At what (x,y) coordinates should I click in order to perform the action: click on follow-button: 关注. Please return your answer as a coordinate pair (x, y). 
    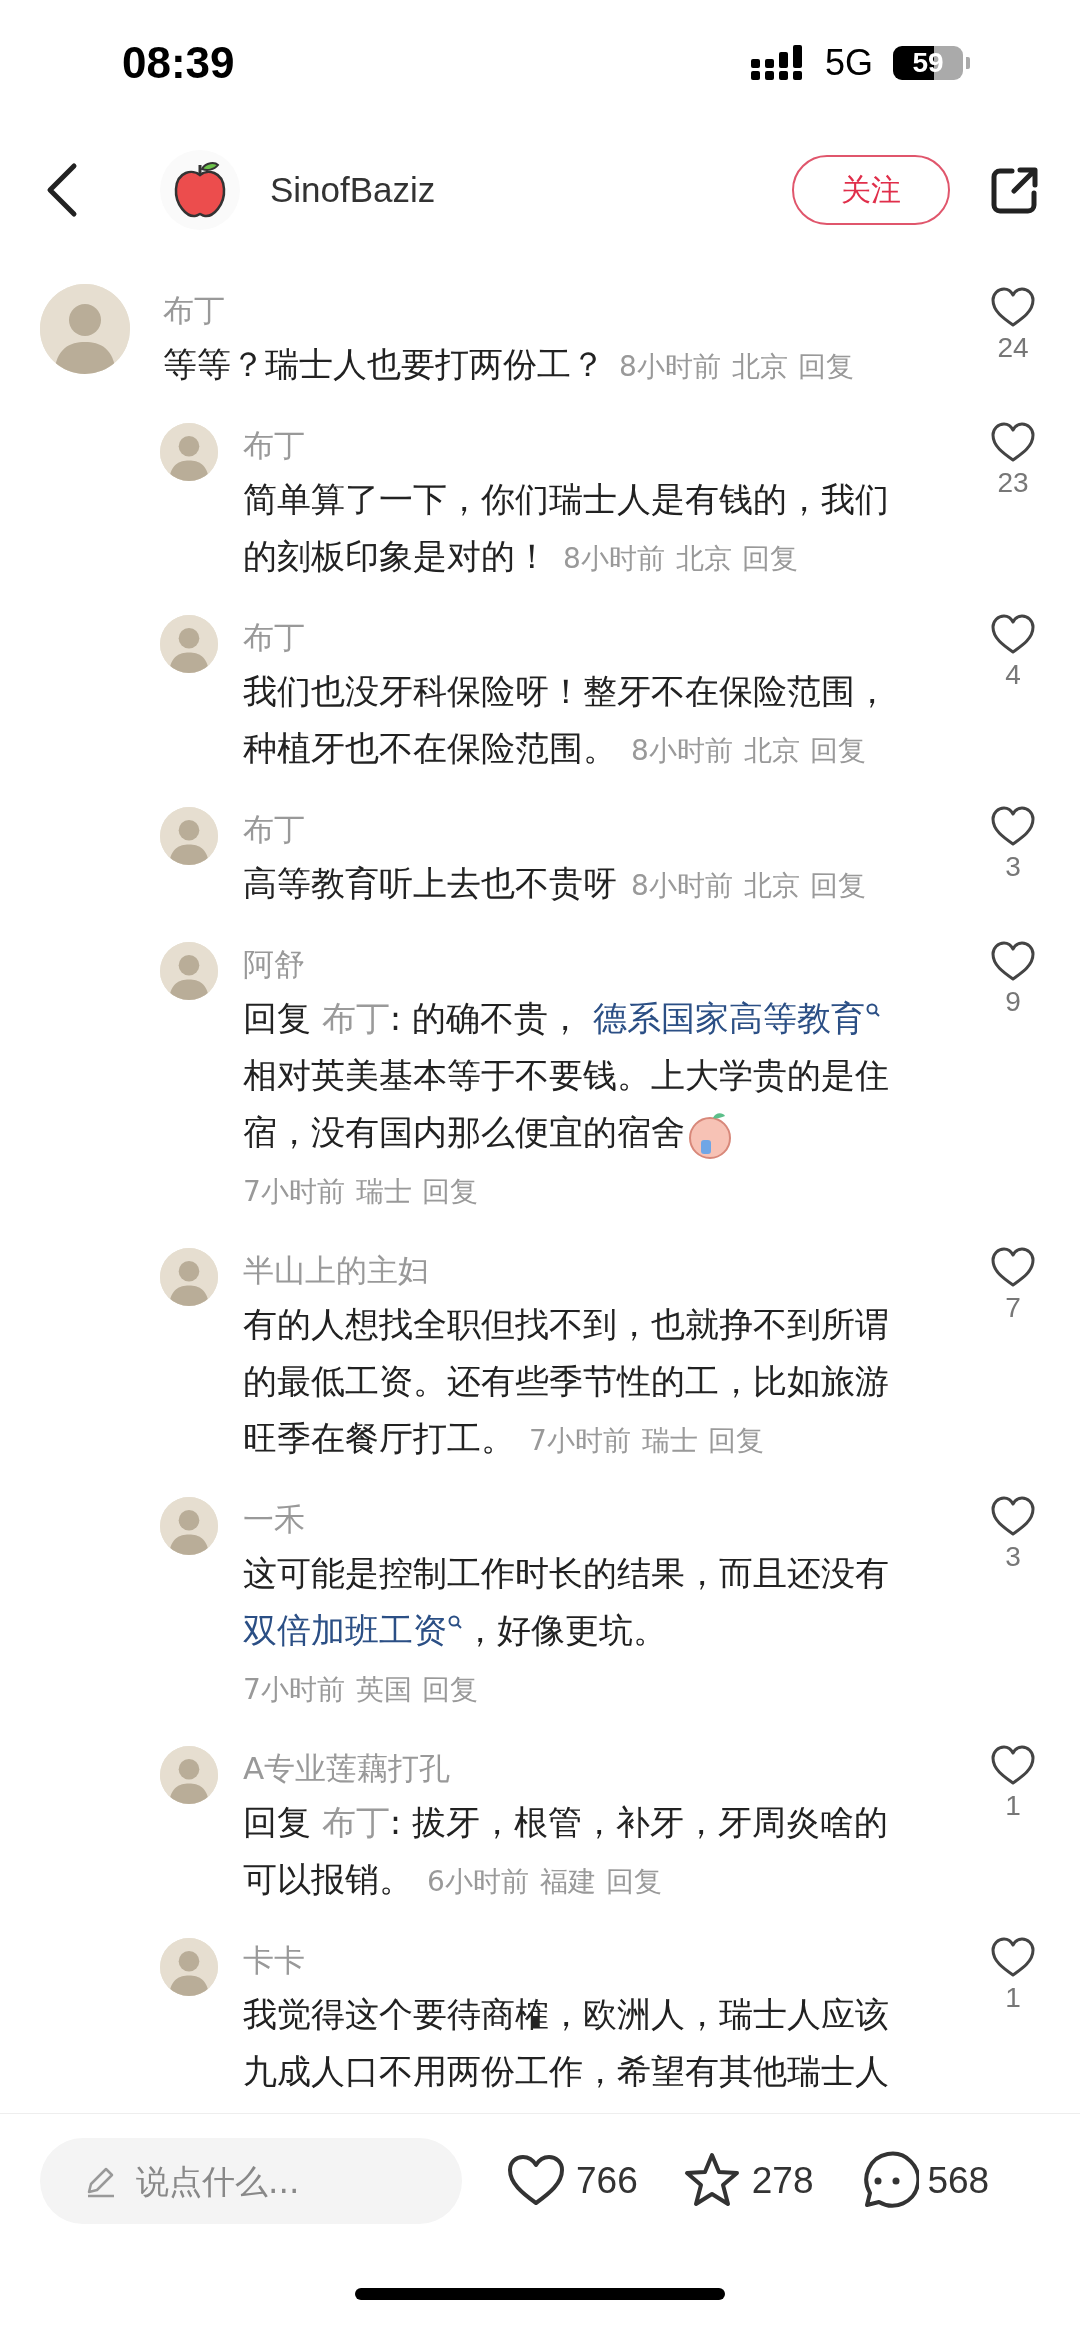
    Looking at the image, I should click on (871, 190).